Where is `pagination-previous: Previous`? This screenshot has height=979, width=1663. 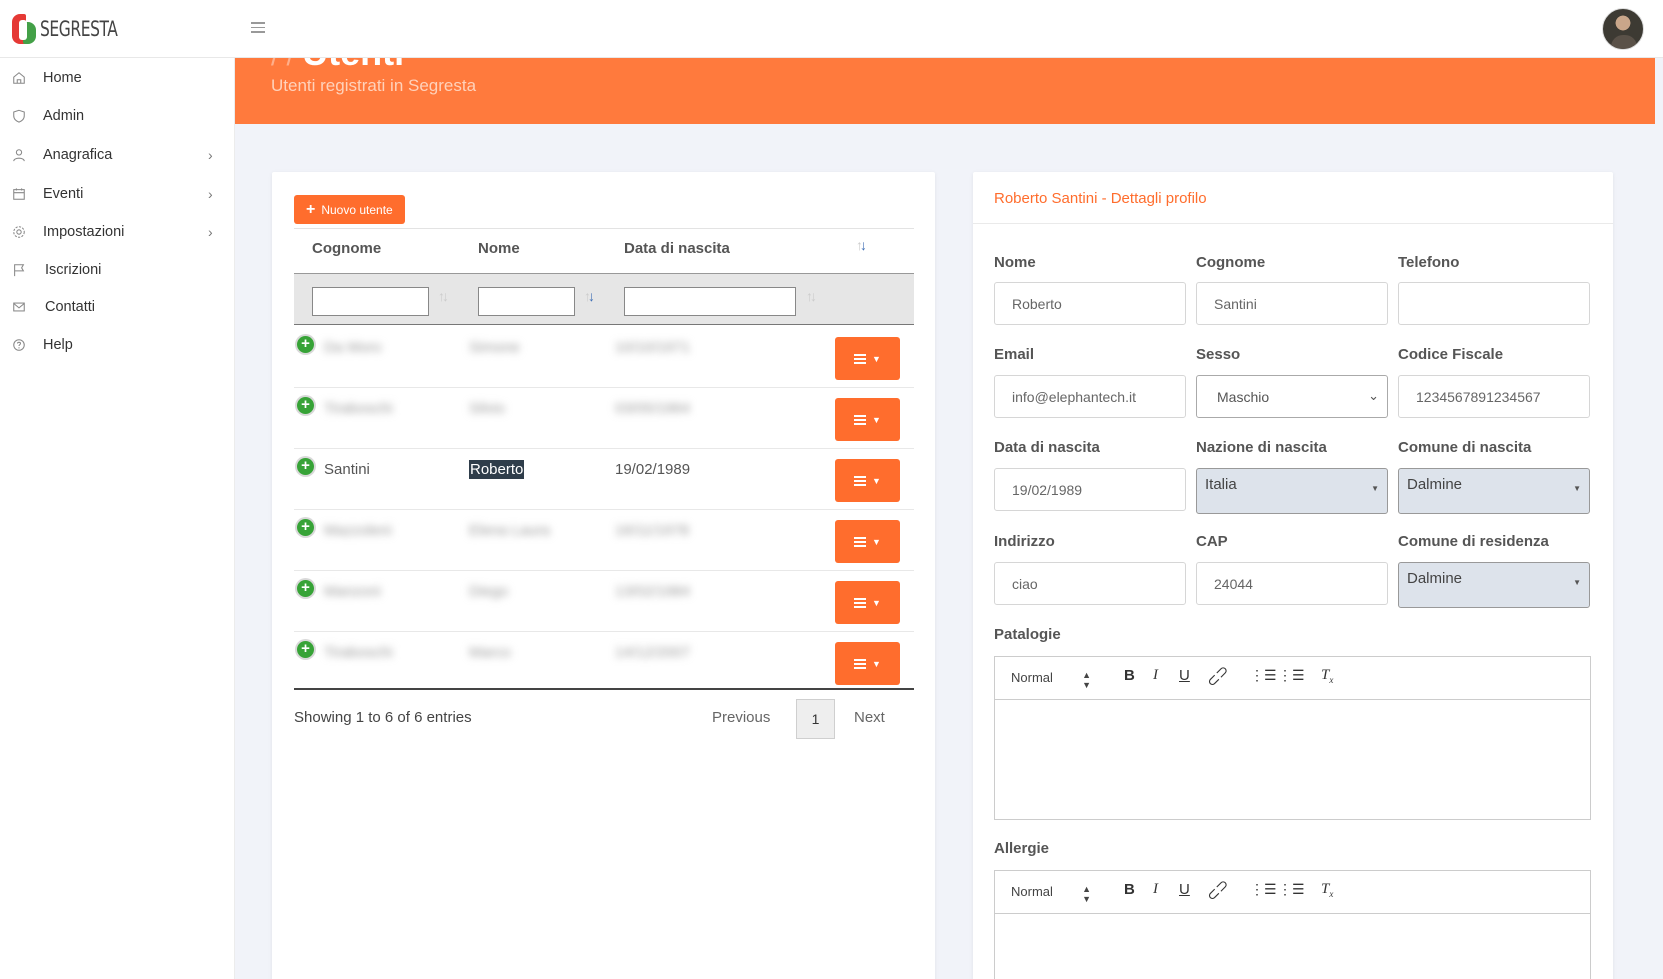 pagination-previous: Previous is located at coordinates (741, 717).